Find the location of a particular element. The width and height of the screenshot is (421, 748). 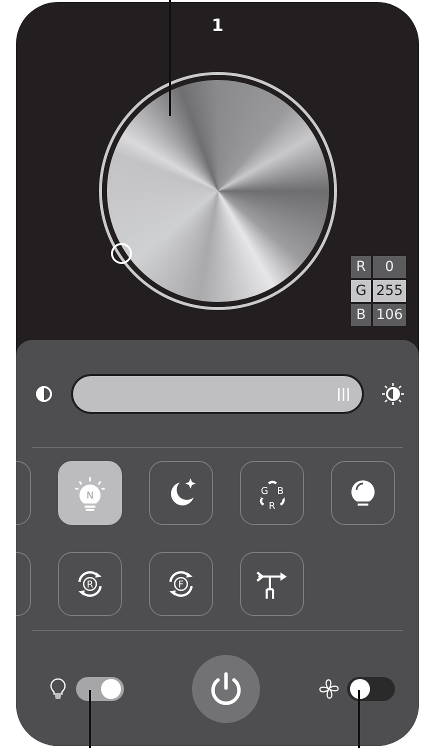

light-toggle is located at coordinates (100, 689).